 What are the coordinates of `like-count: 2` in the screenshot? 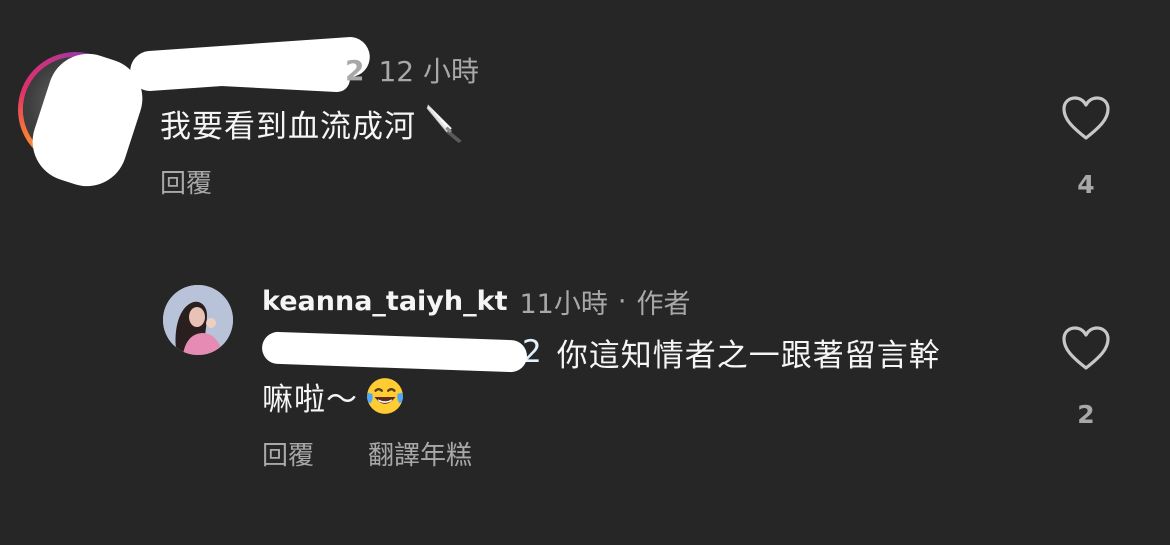 It's located at (1086, 414).